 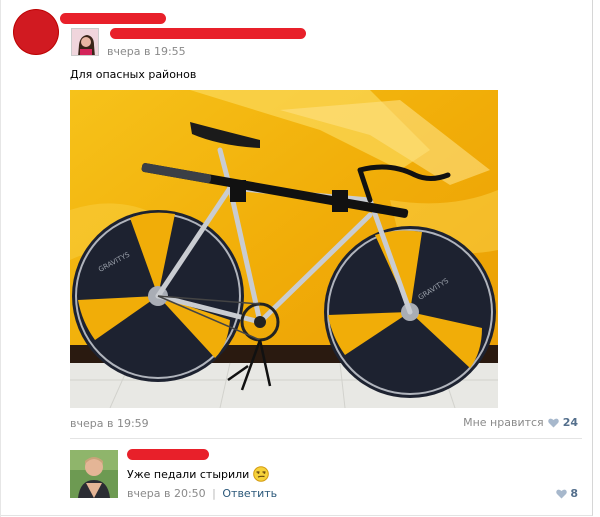 What do you see at coordinates (208, 33) in the screenshot?
I see `author-name-redacted` at bounding box center [208, 33].